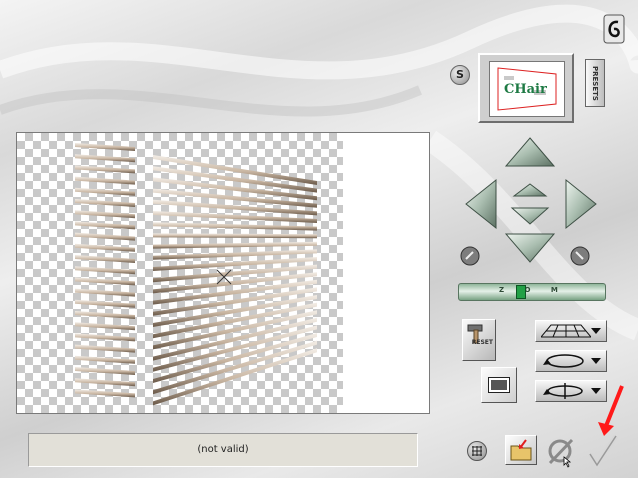 Image resolution: width=638 pixels, height=478 pixels. I want to click on reset-button: RESET, so click(479, 340).